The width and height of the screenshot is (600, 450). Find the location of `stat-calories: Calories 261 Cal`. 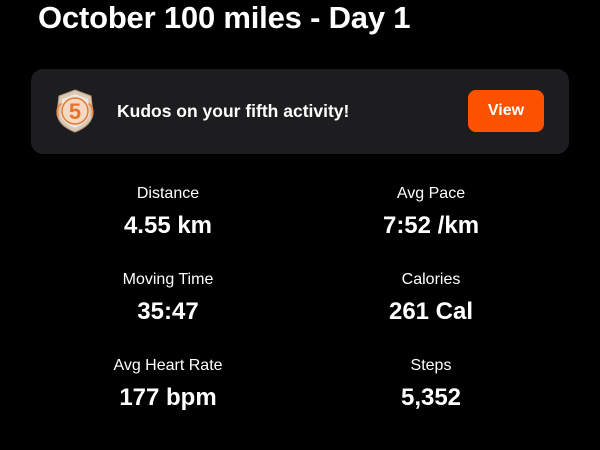

stat-calories: Calories 261 Cal is located at coordinates (431, 298).